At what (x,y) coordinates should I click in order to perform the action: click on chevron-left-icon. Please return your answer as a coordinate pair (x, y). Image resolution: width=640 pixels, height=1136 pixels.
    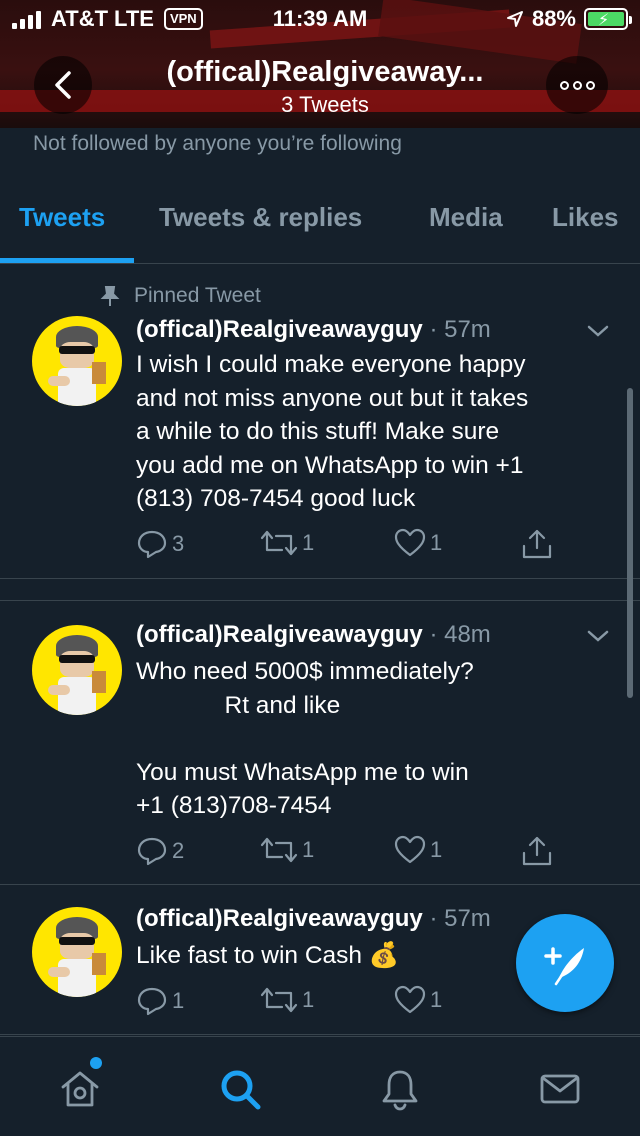
    Looking at the image, I should click on (63, 85).